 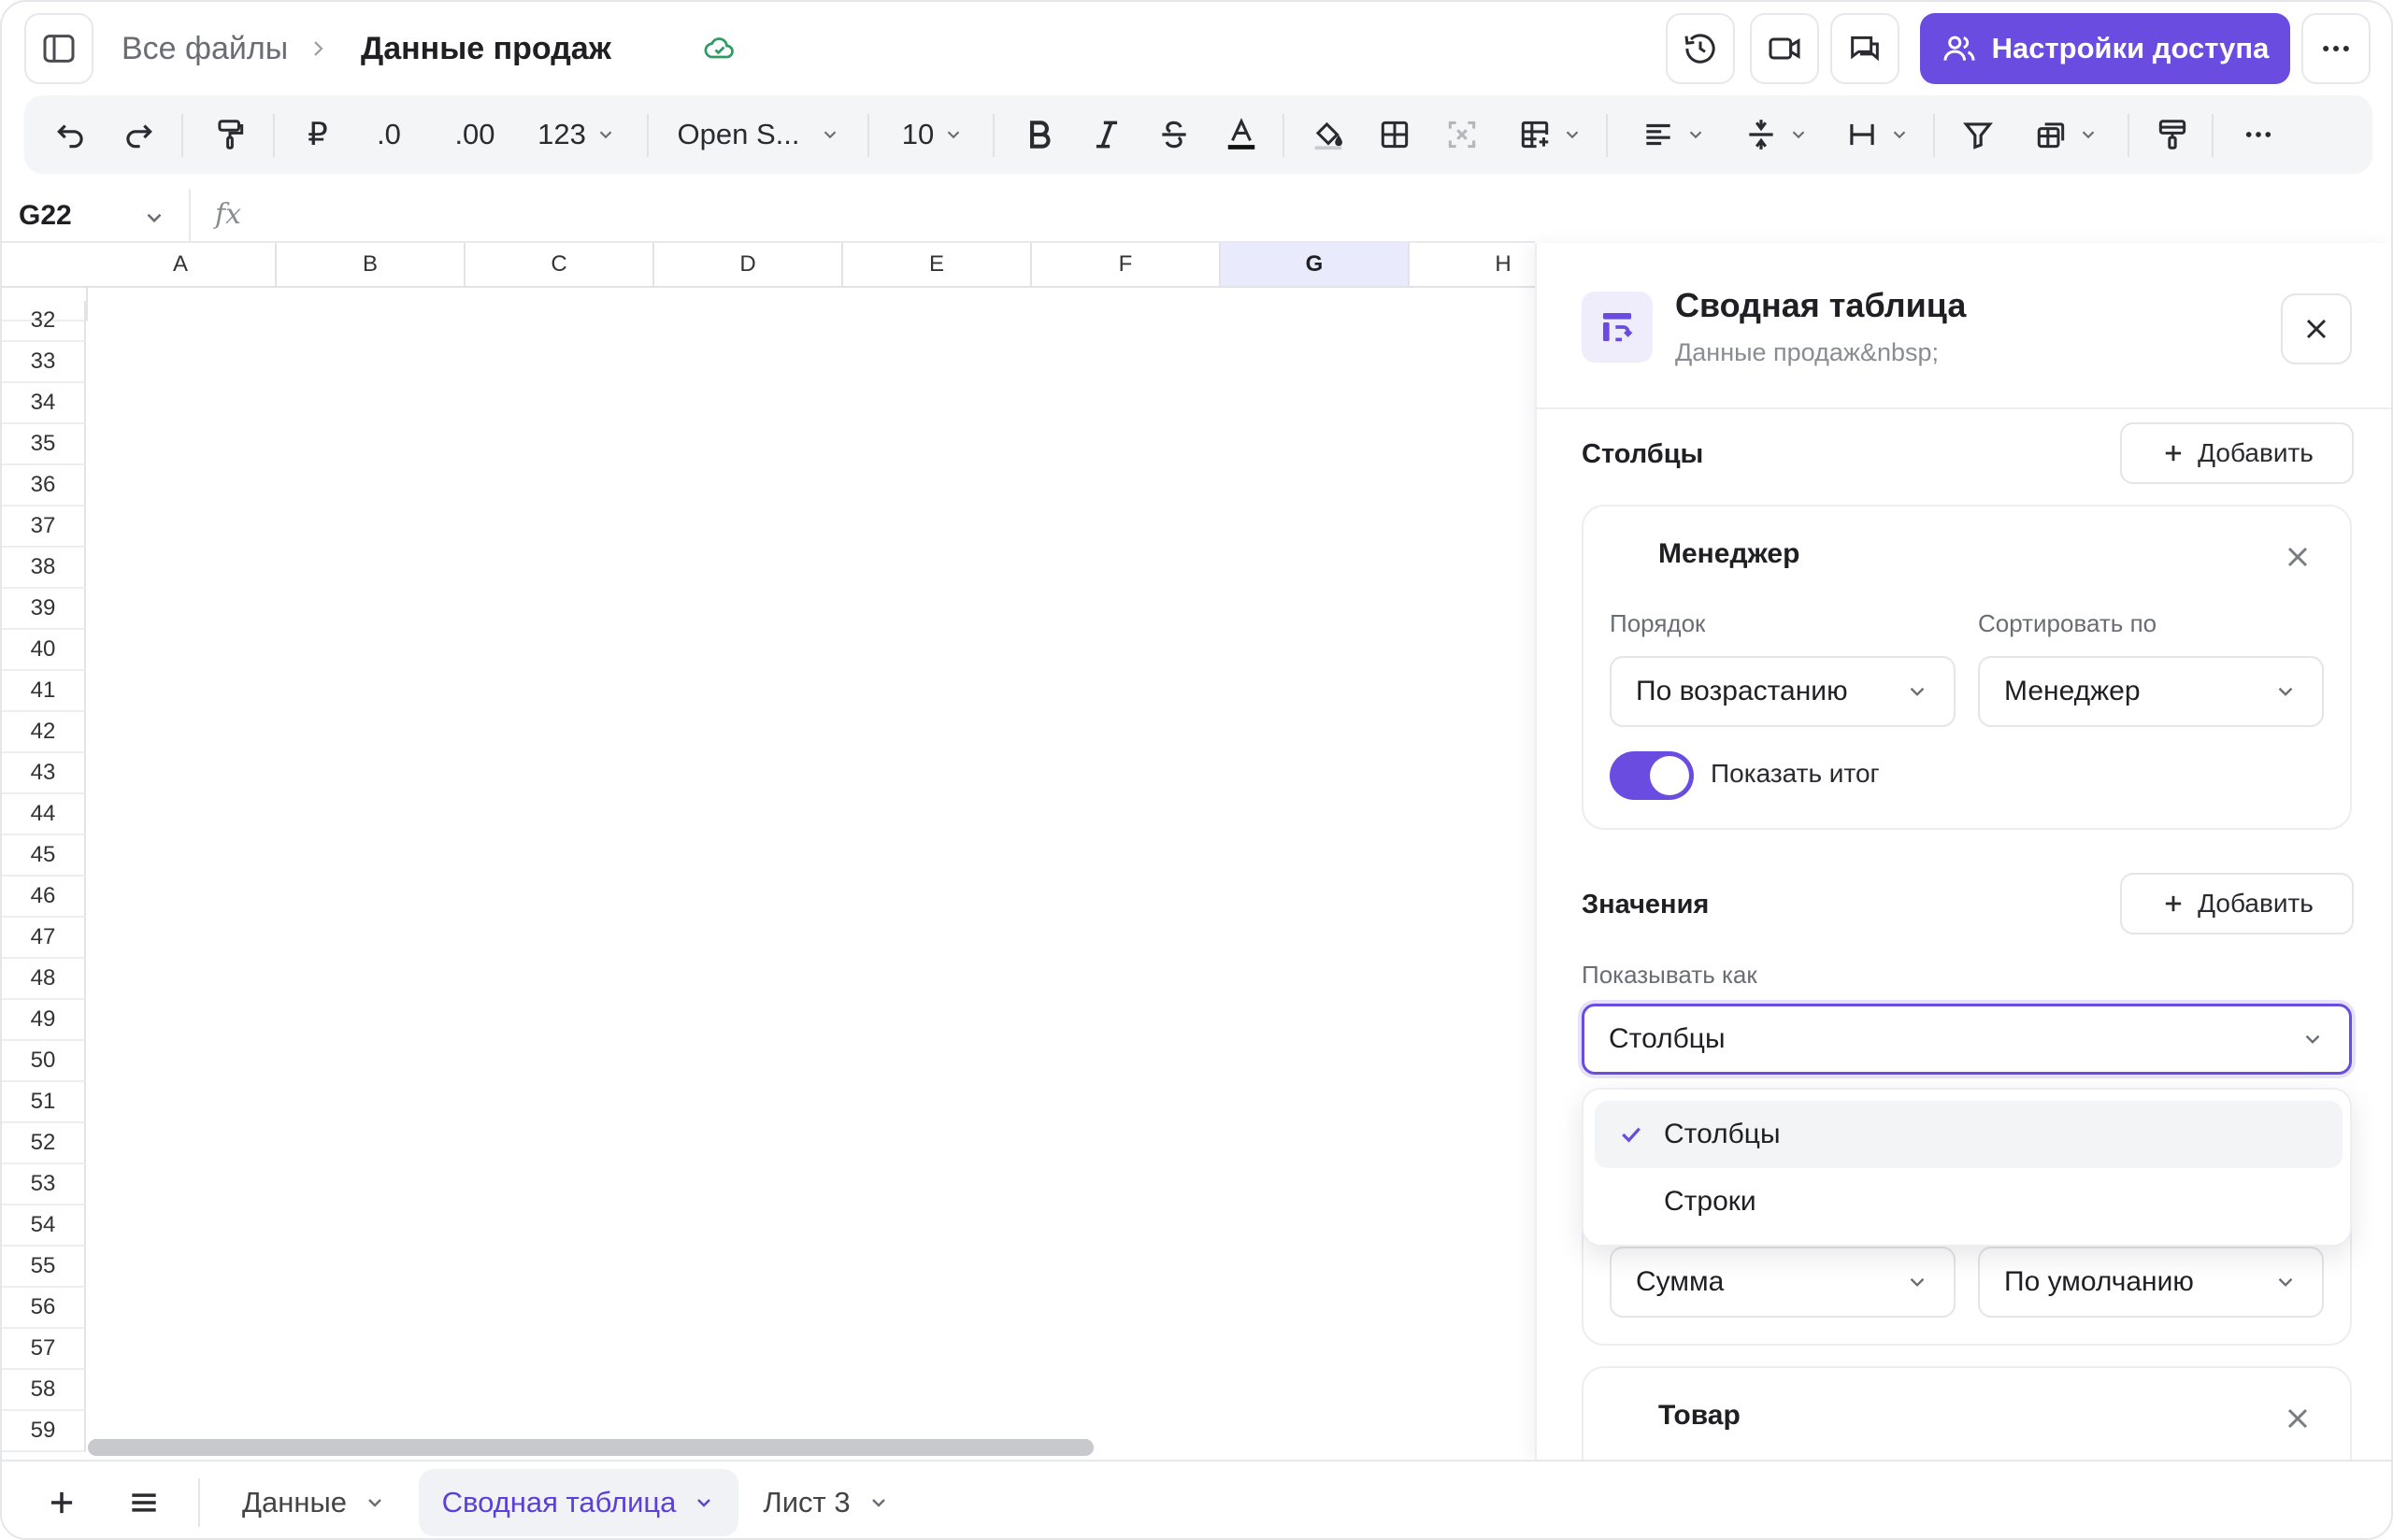 What do you see at coordinates (1877, 135) in the screenshot?
I see `text-wrap-dropdown` at bounding box center [1877, 135].